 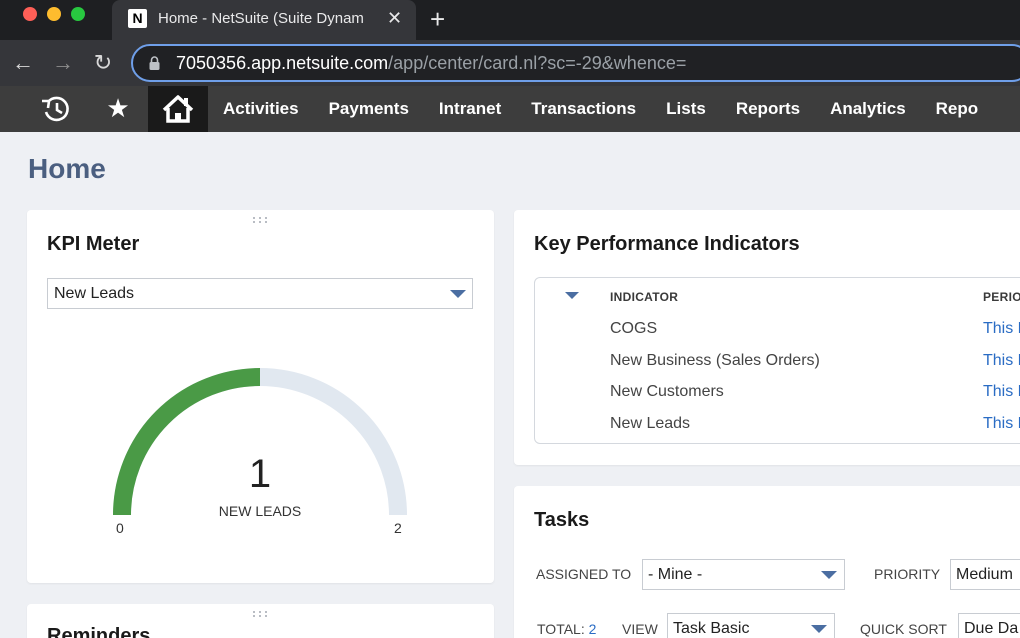 I want to click on view-select: Task Basic, so click(x=751, y=625).